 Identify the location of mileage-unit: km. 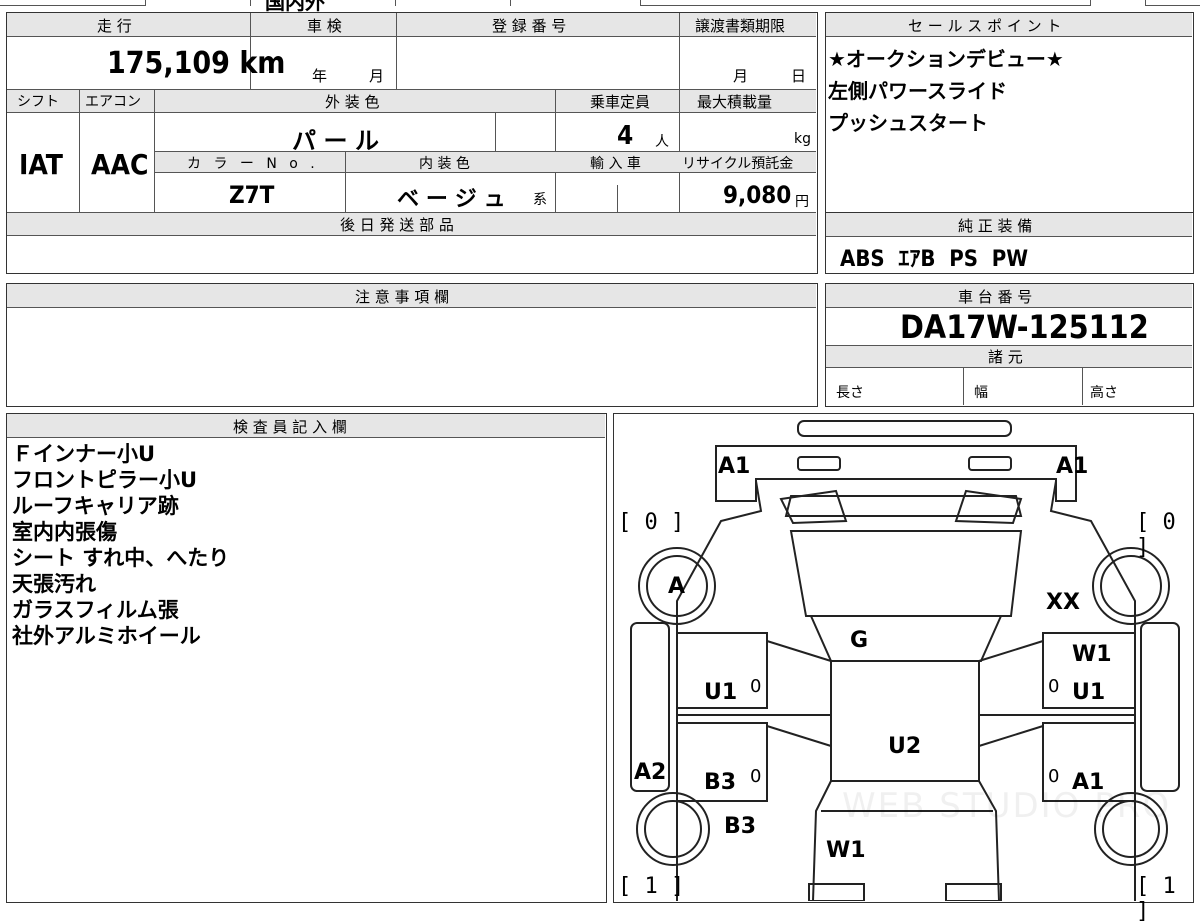
(262, 63).